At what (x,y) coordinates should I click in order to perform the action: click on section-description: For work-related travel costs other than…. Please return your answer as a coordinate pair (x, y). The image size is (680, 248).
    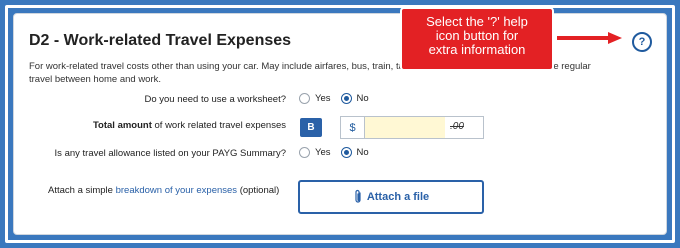
    Looking at the image, I should click on (341, 73).